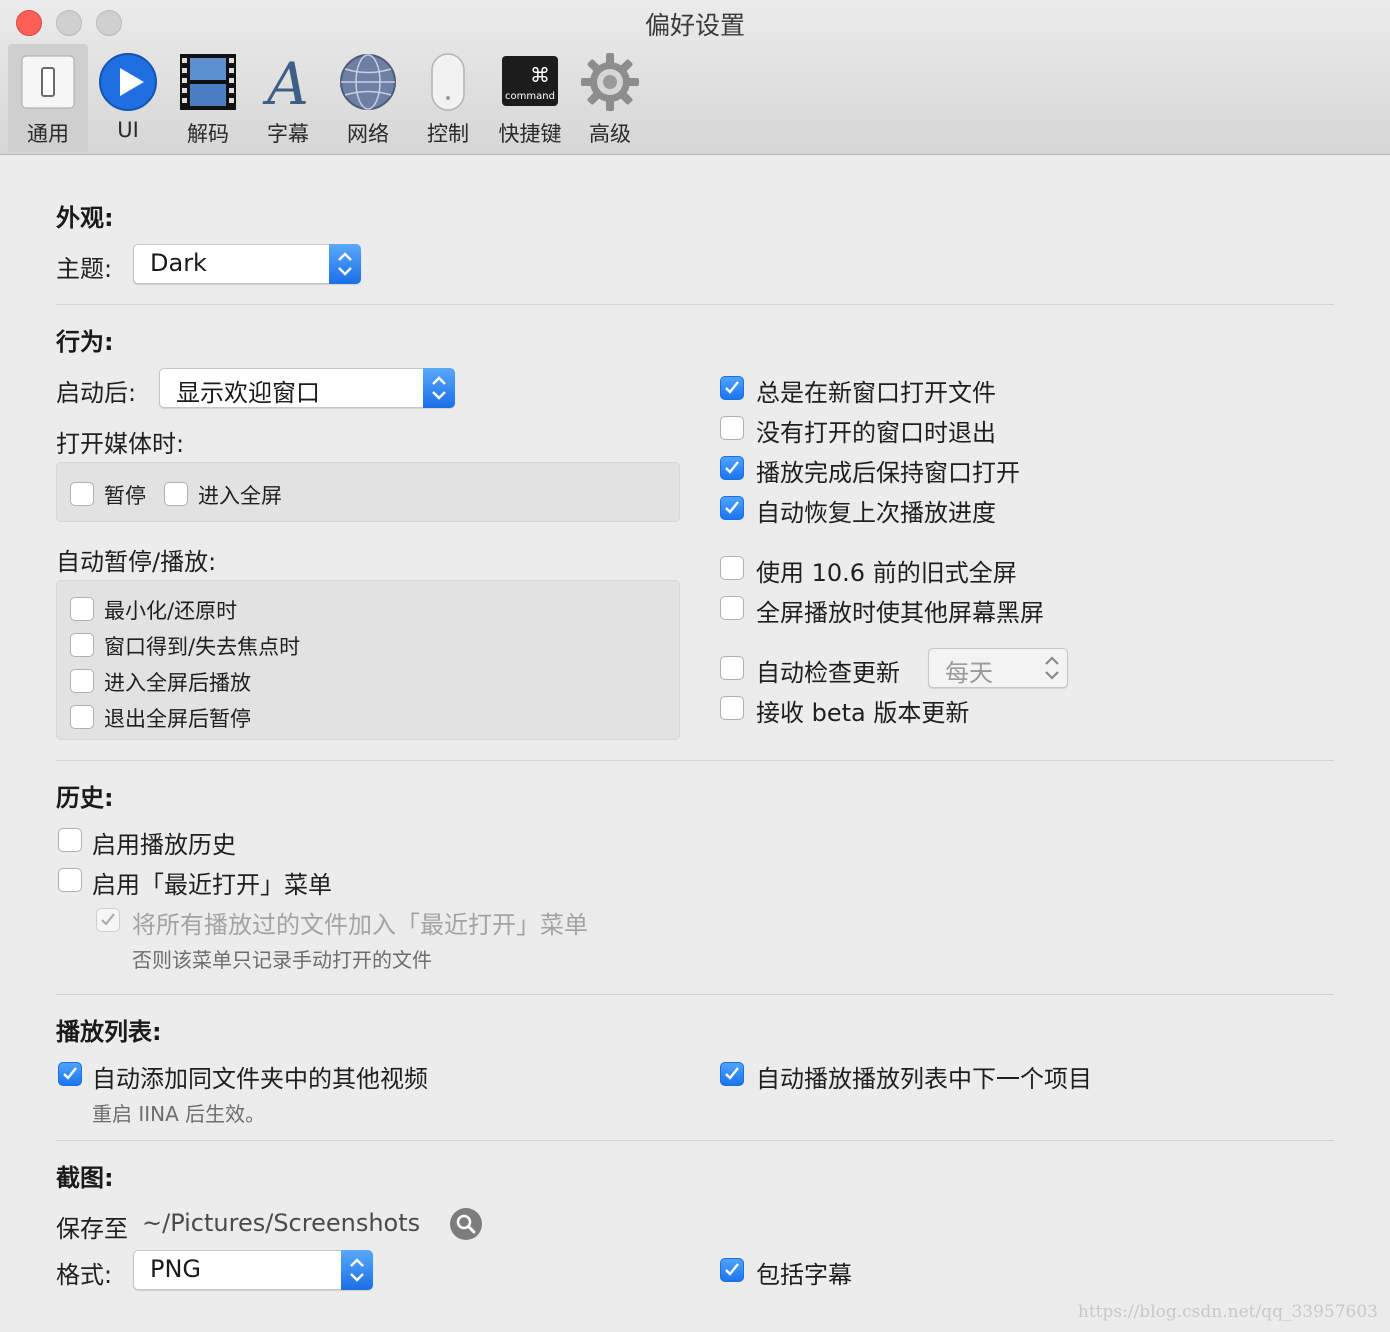 The image size is (1390, 1332). Describe the element at coordinates (85, 342) in the screenshot. I see `behavior-heading: 行为:` at that location.